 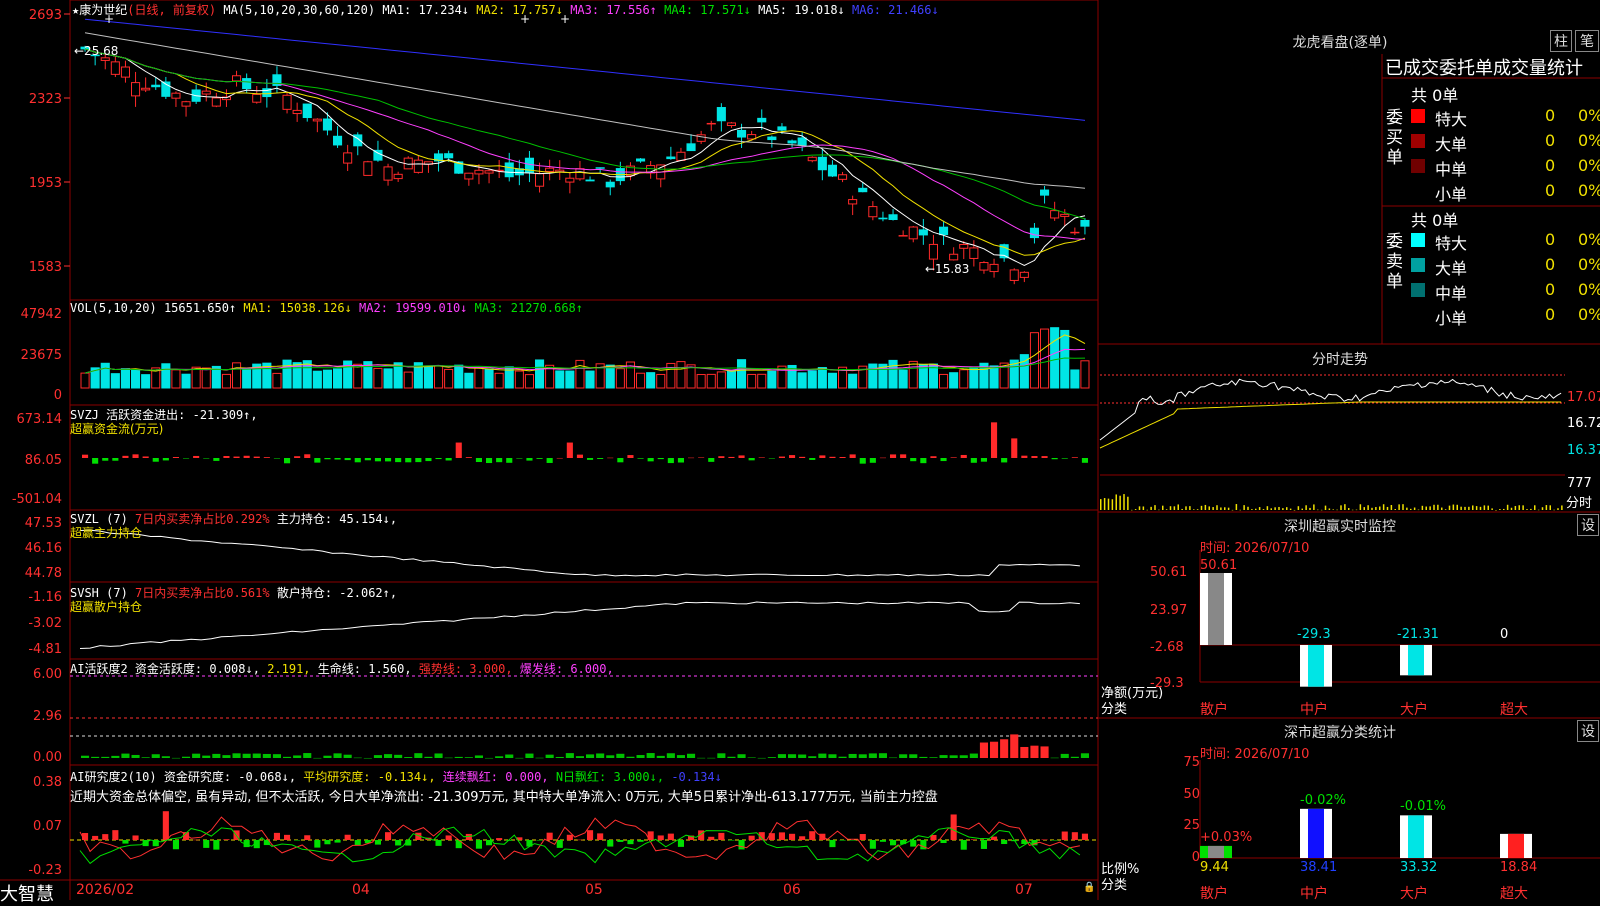 What do you see at coordinates (1394, 262) in the screenshot?
I see `sell-orders-label: 委卖单` at bounding box center [1394, 262].